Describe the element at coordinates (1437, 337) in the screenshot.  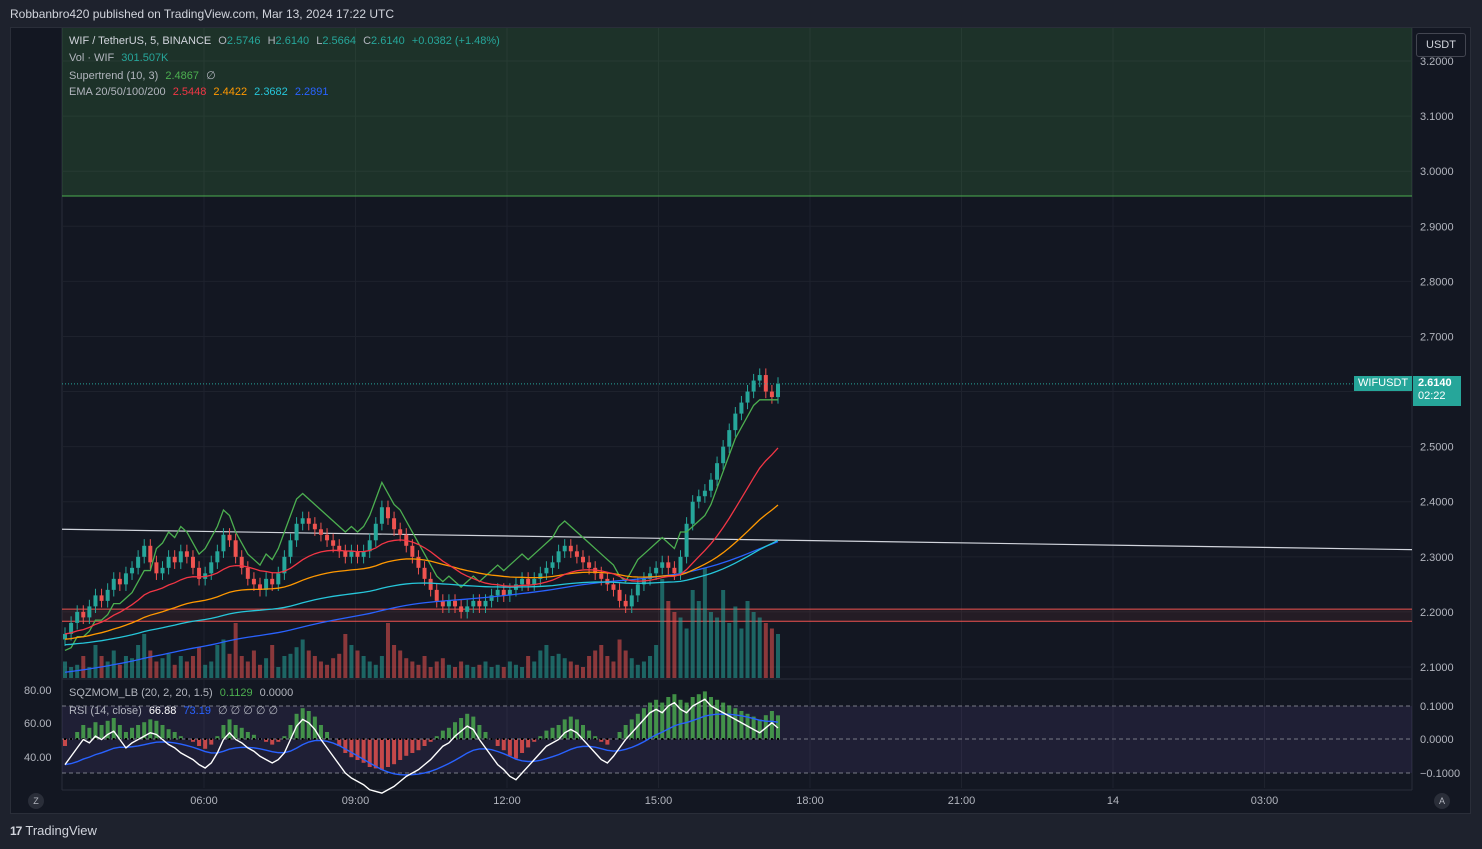
I see `price-tick-label: 2.7000` at that location.